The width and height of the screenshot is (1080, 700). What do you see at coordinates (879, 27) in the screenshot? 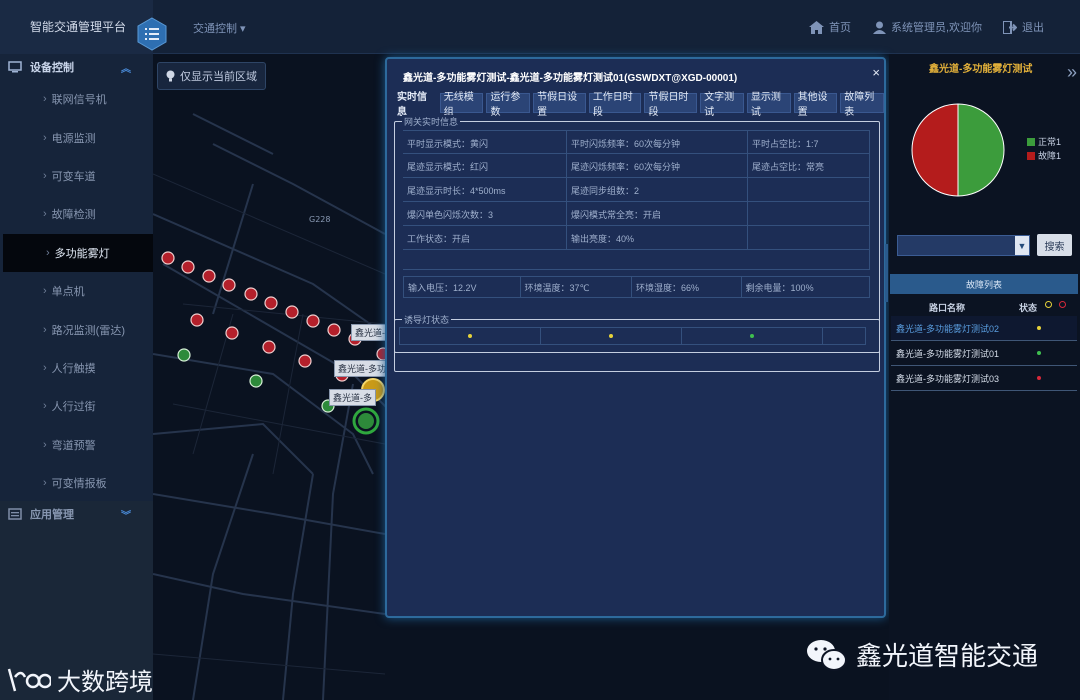
I see `user-icon` at bounding box center [879, 27].